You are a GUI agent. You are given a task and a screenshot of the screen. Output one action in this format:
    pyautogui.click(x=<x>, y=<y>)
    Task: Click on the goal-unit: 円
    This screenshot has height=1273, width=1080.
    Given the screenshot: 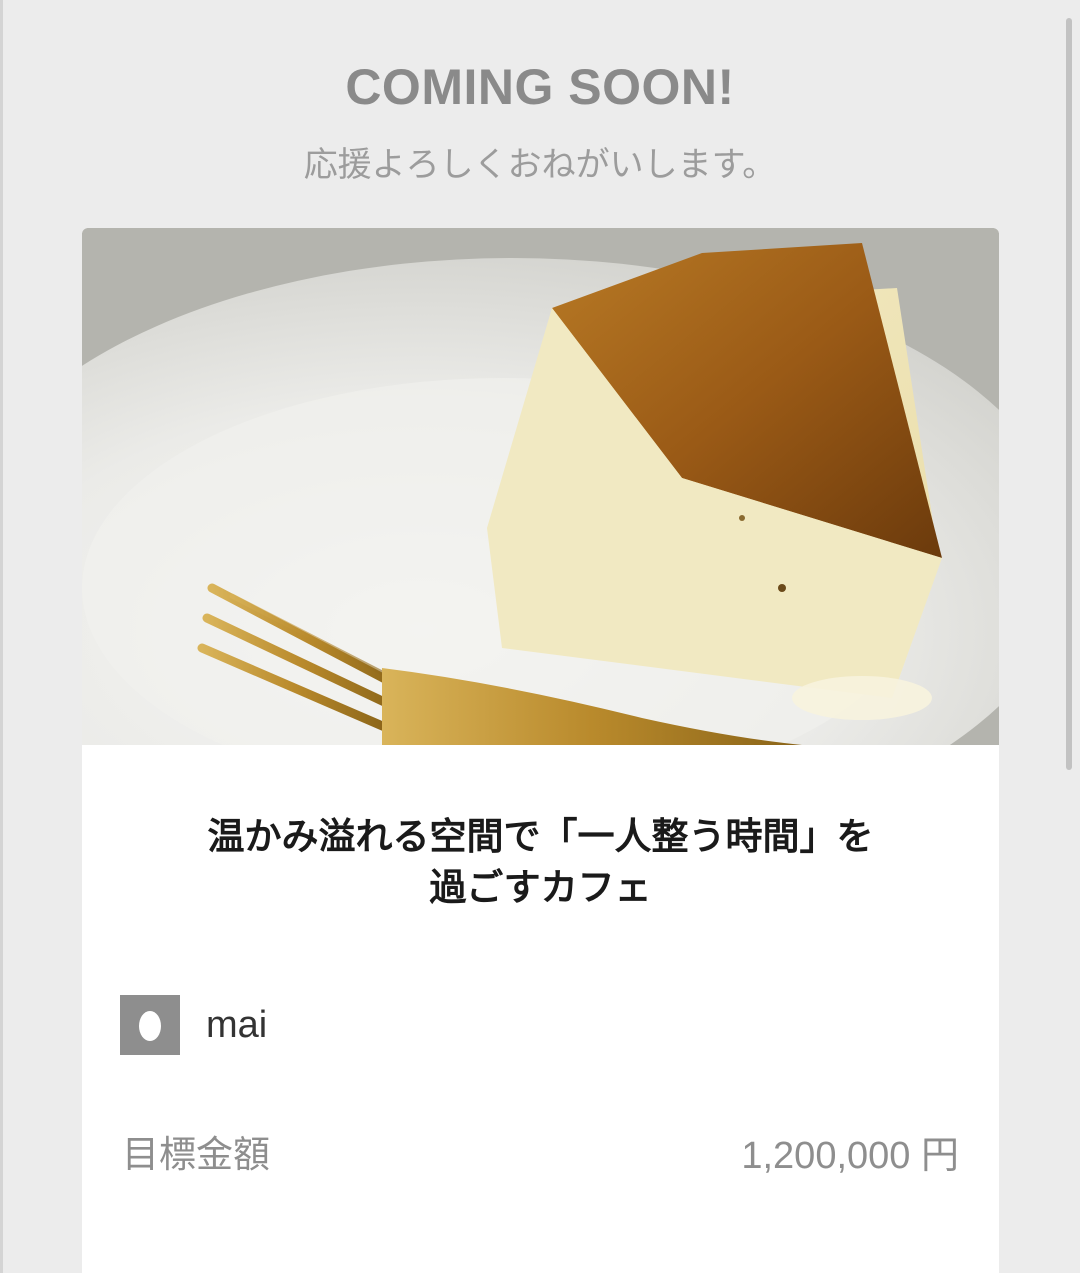 What is the action you would take?
    pyautogui.click(x=939, y=1154)
    